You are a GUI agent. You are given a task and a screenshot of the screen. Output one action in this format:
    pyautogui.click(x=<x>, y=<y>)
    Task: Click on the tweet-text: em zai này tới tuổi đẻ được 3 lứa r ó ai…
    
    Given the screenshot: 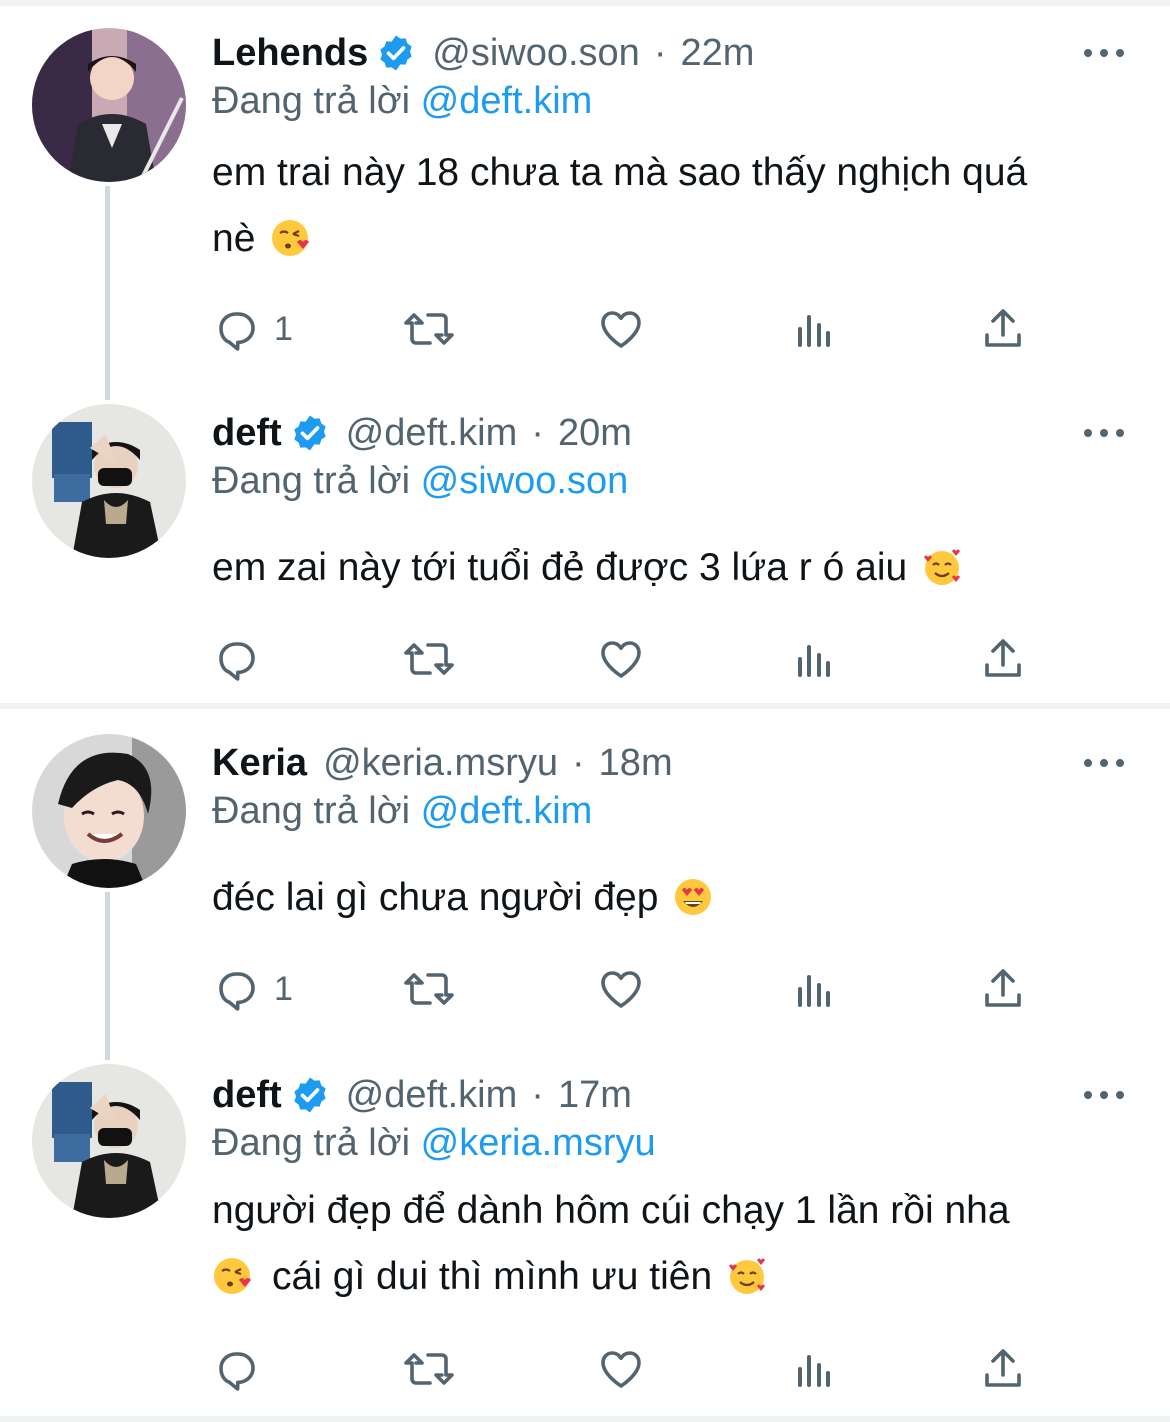 What is the action you would take?
    pyautogui.click(x=677, y=568)
    